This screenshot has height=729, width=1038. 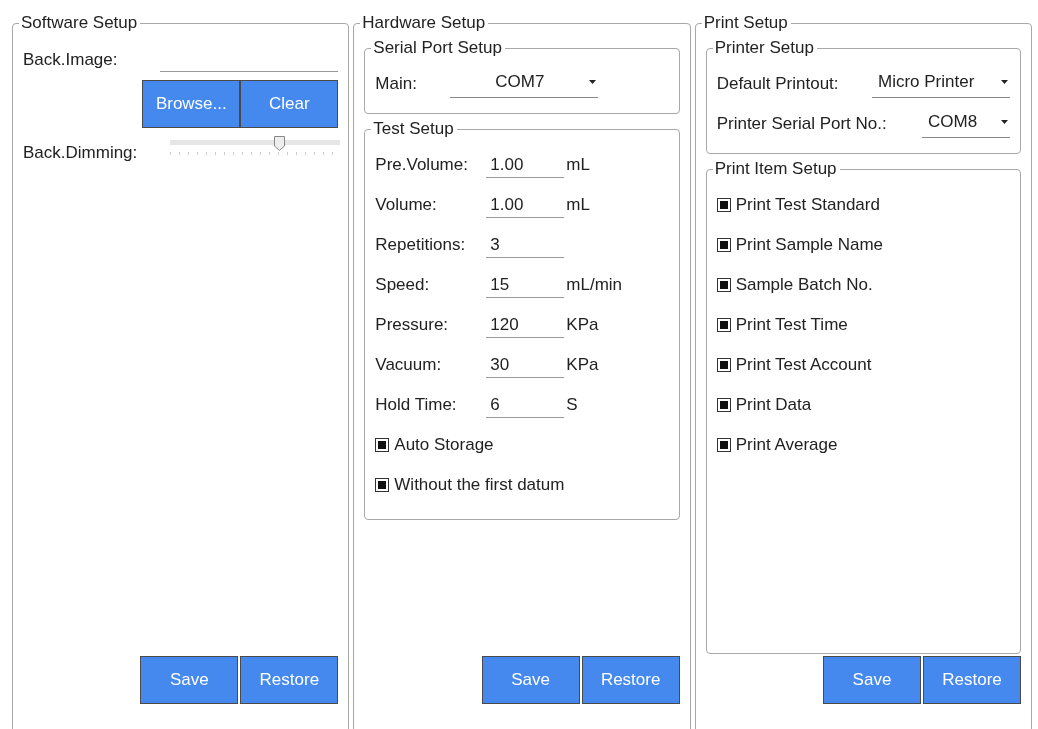 What do you see at coordinates (525, 365) in the screenshot?
I see `number-field: 30` at bounding box center [525, 365].